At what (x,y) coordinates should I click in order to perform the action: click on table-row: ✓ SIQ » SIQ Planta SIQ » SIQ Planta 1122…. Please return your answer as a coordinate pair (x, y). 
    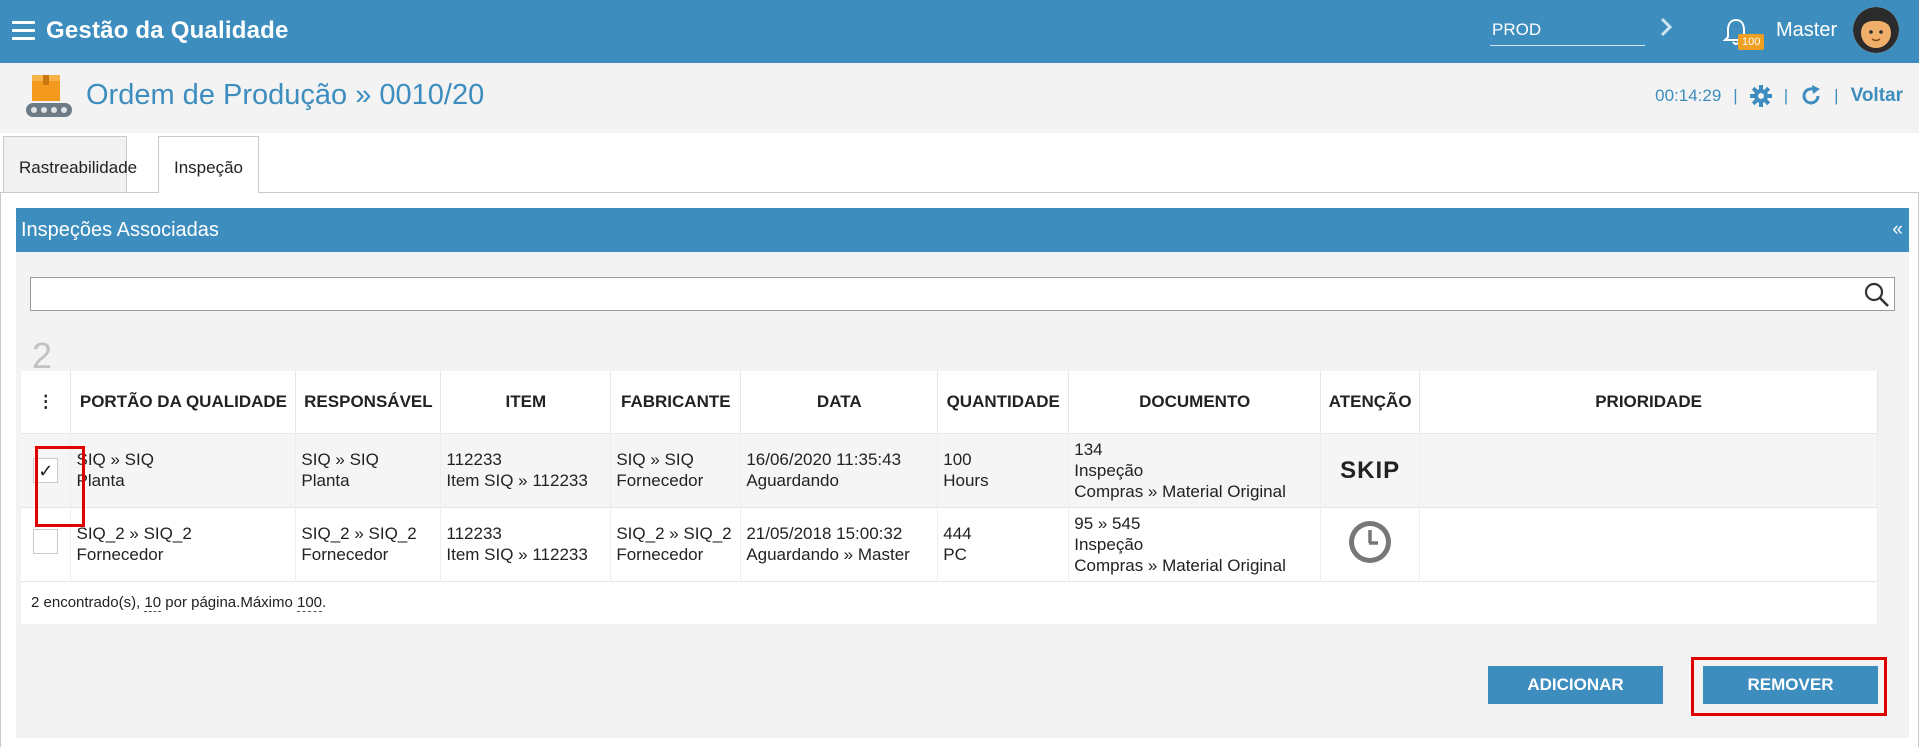
    Looking at the image, I should click on (949, 470).